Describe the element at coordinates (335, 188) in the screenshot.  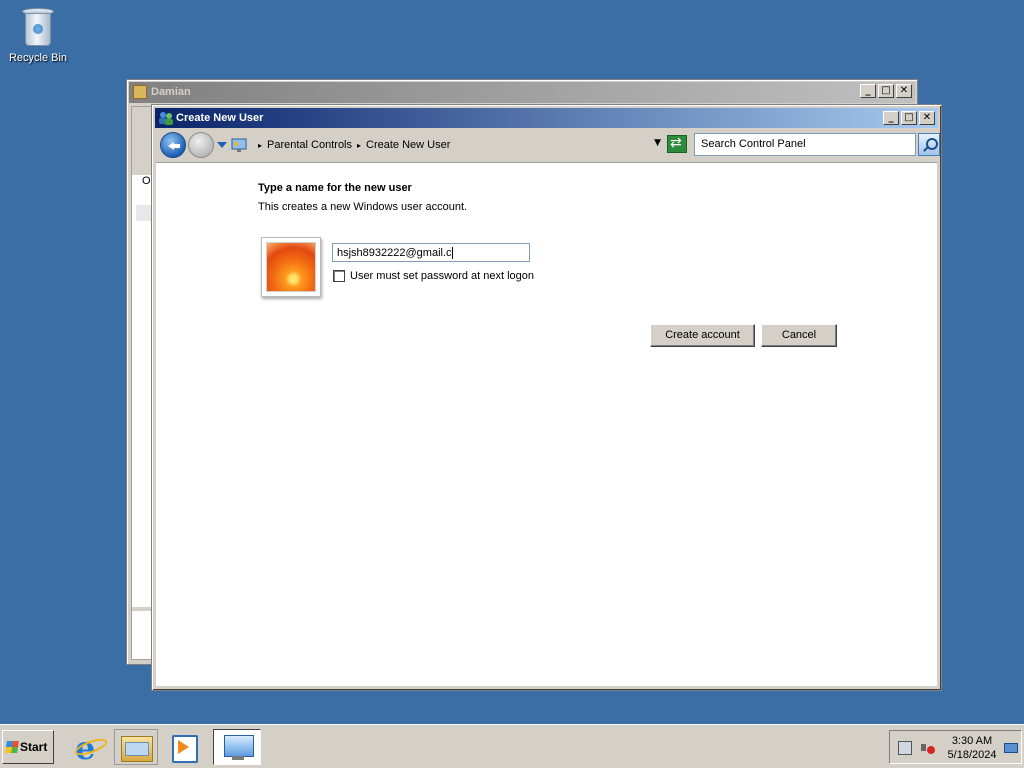
I see `page-heading: Type a name for the new user` at that location.